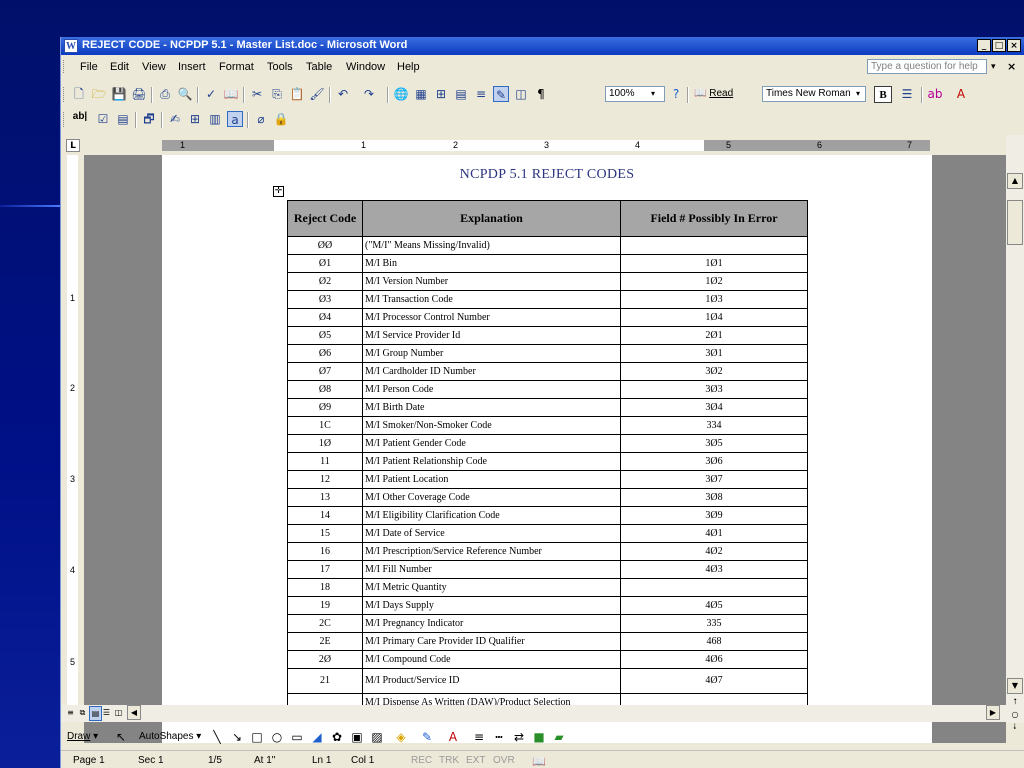  Describe the element at coordinates (491, 335) in the screenshot. I see `explanation-cell: M/I Service Provider Id` at that location.